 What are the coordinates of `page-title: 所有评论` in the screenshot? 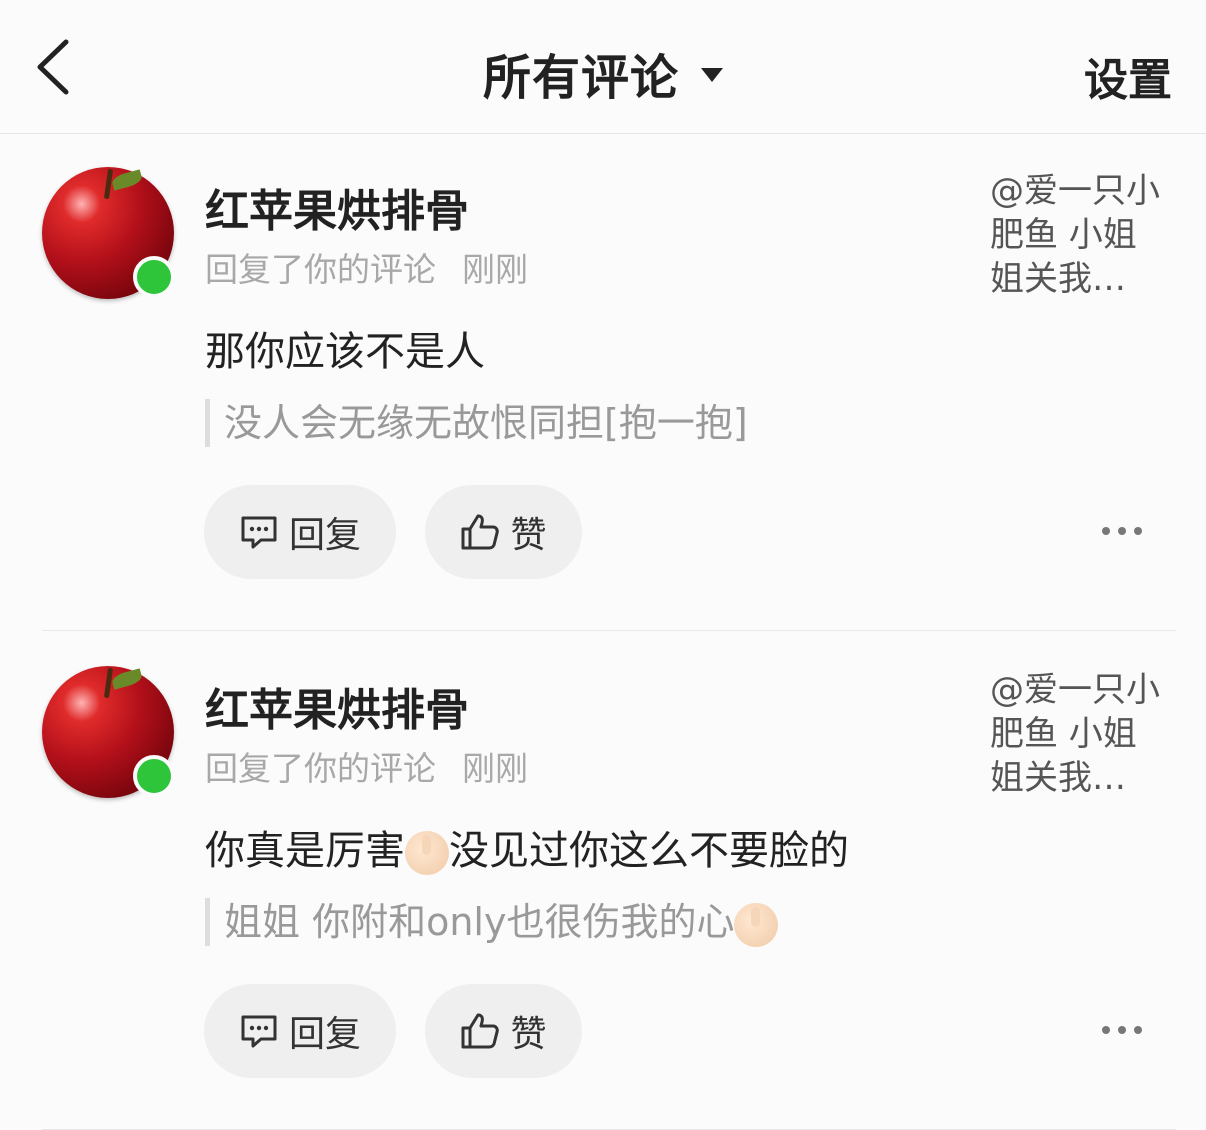 It's located at (580, 78).